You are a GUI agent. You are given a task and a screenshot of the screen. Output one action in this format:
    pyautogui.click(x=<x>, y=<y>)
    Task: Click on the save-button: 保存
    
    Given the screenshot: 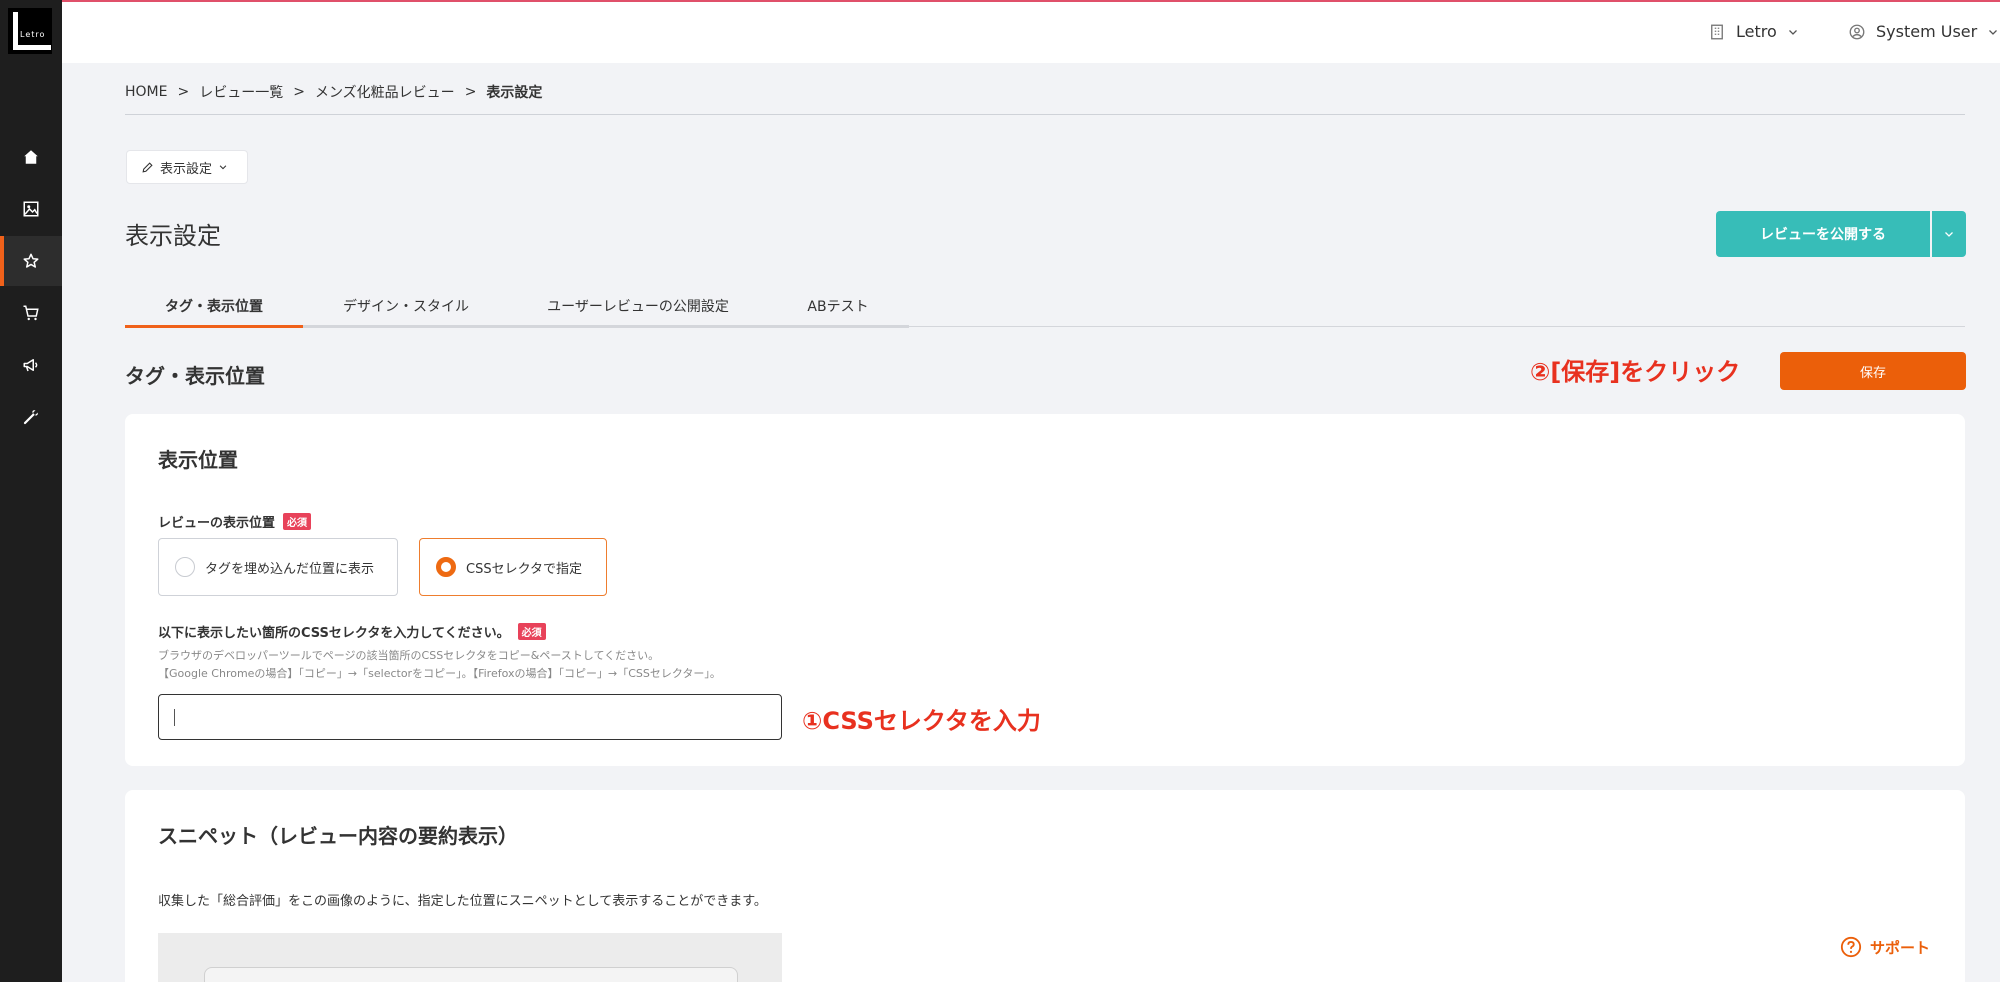 What is the action you would take?
    pyautogui.click(x=1873, y=371)
    